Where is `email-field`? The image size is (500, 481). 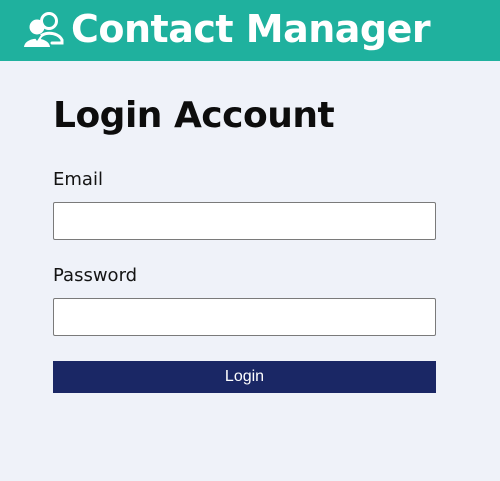 email-field is located at coordinates (244, 221).